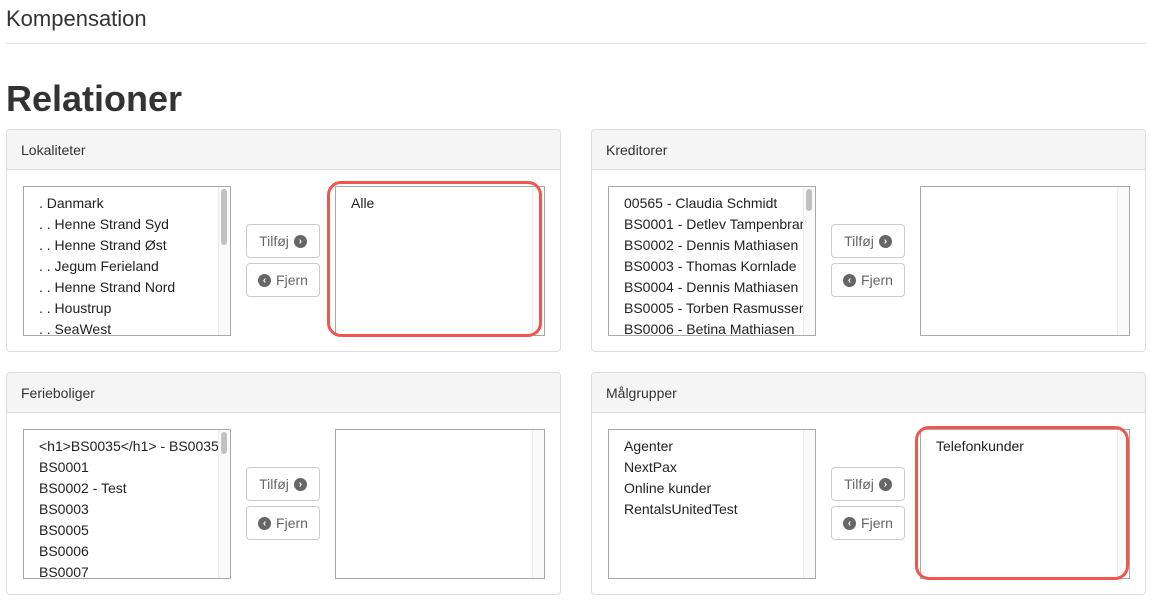  What do you see at coordinates (868, 393) in the screenshot?
I see `panel-title: Målgrupper` at bounding box center [868, 393].